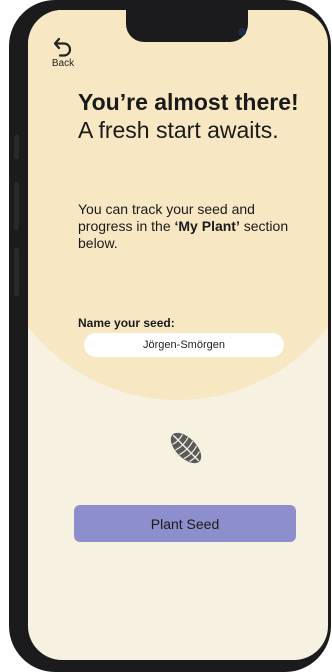  I want to click on mute-switch, so click(16, 147).